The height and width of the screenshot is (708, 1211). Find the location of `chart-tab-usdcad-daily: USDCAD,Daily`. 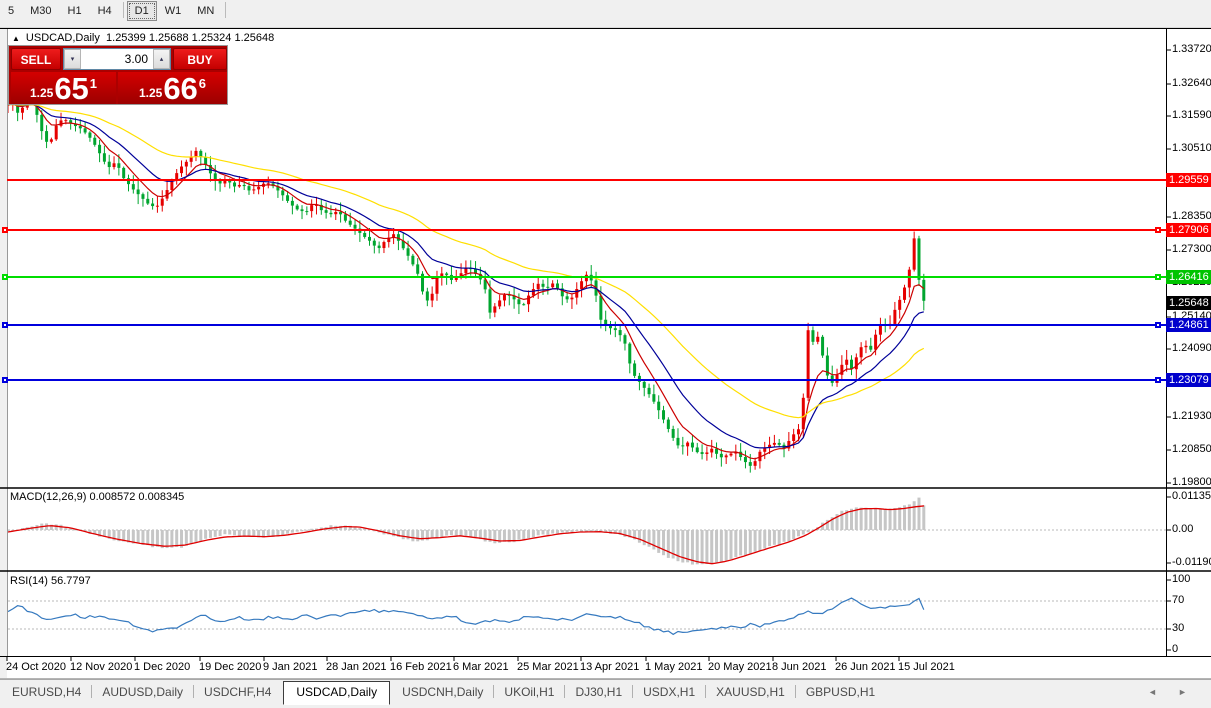

chart-tab-usdcad-daily: USDCAD,Daily is located at coordinates (337, 693).